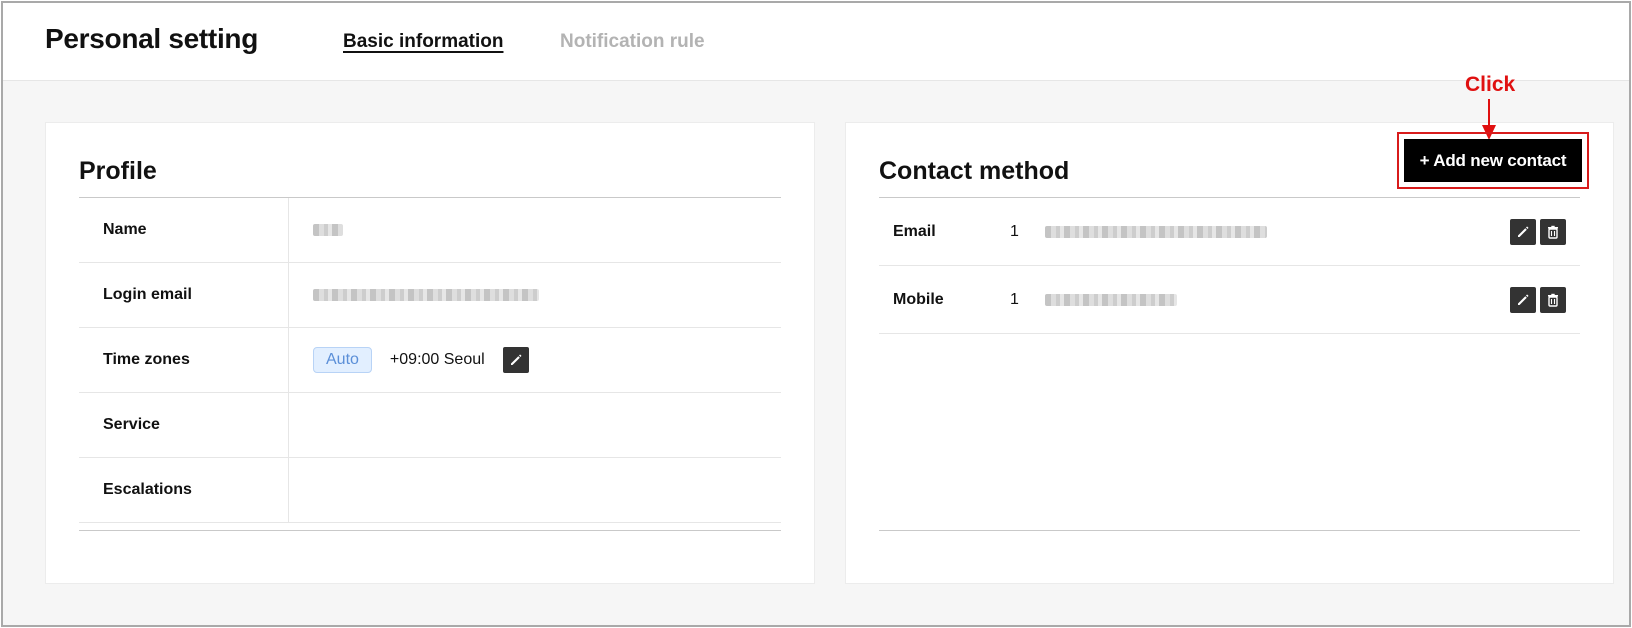 The image size is (1632, 628). I want to click on contact-title: Contact method, so click(974, 171).